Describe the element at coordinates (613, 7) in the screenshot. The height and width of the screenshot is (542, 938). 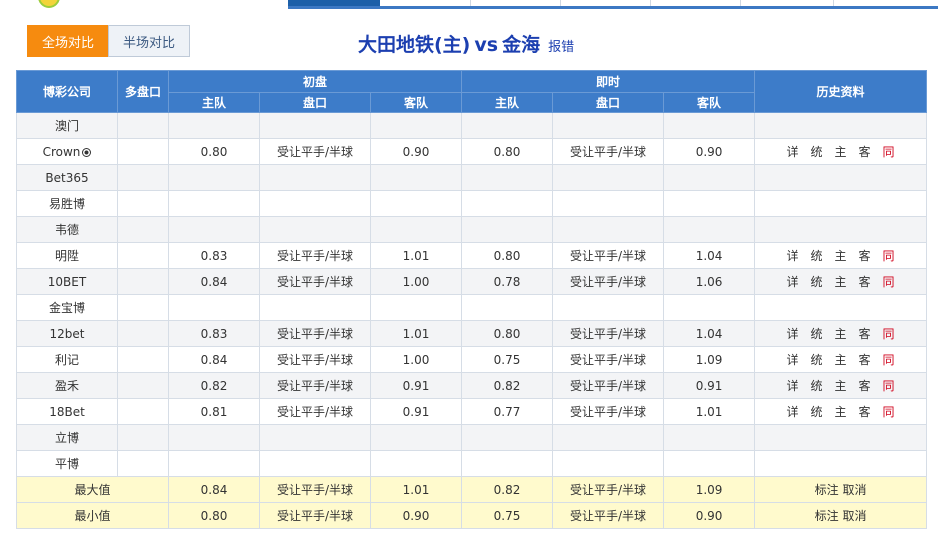
I see `nav-underline` at that location.